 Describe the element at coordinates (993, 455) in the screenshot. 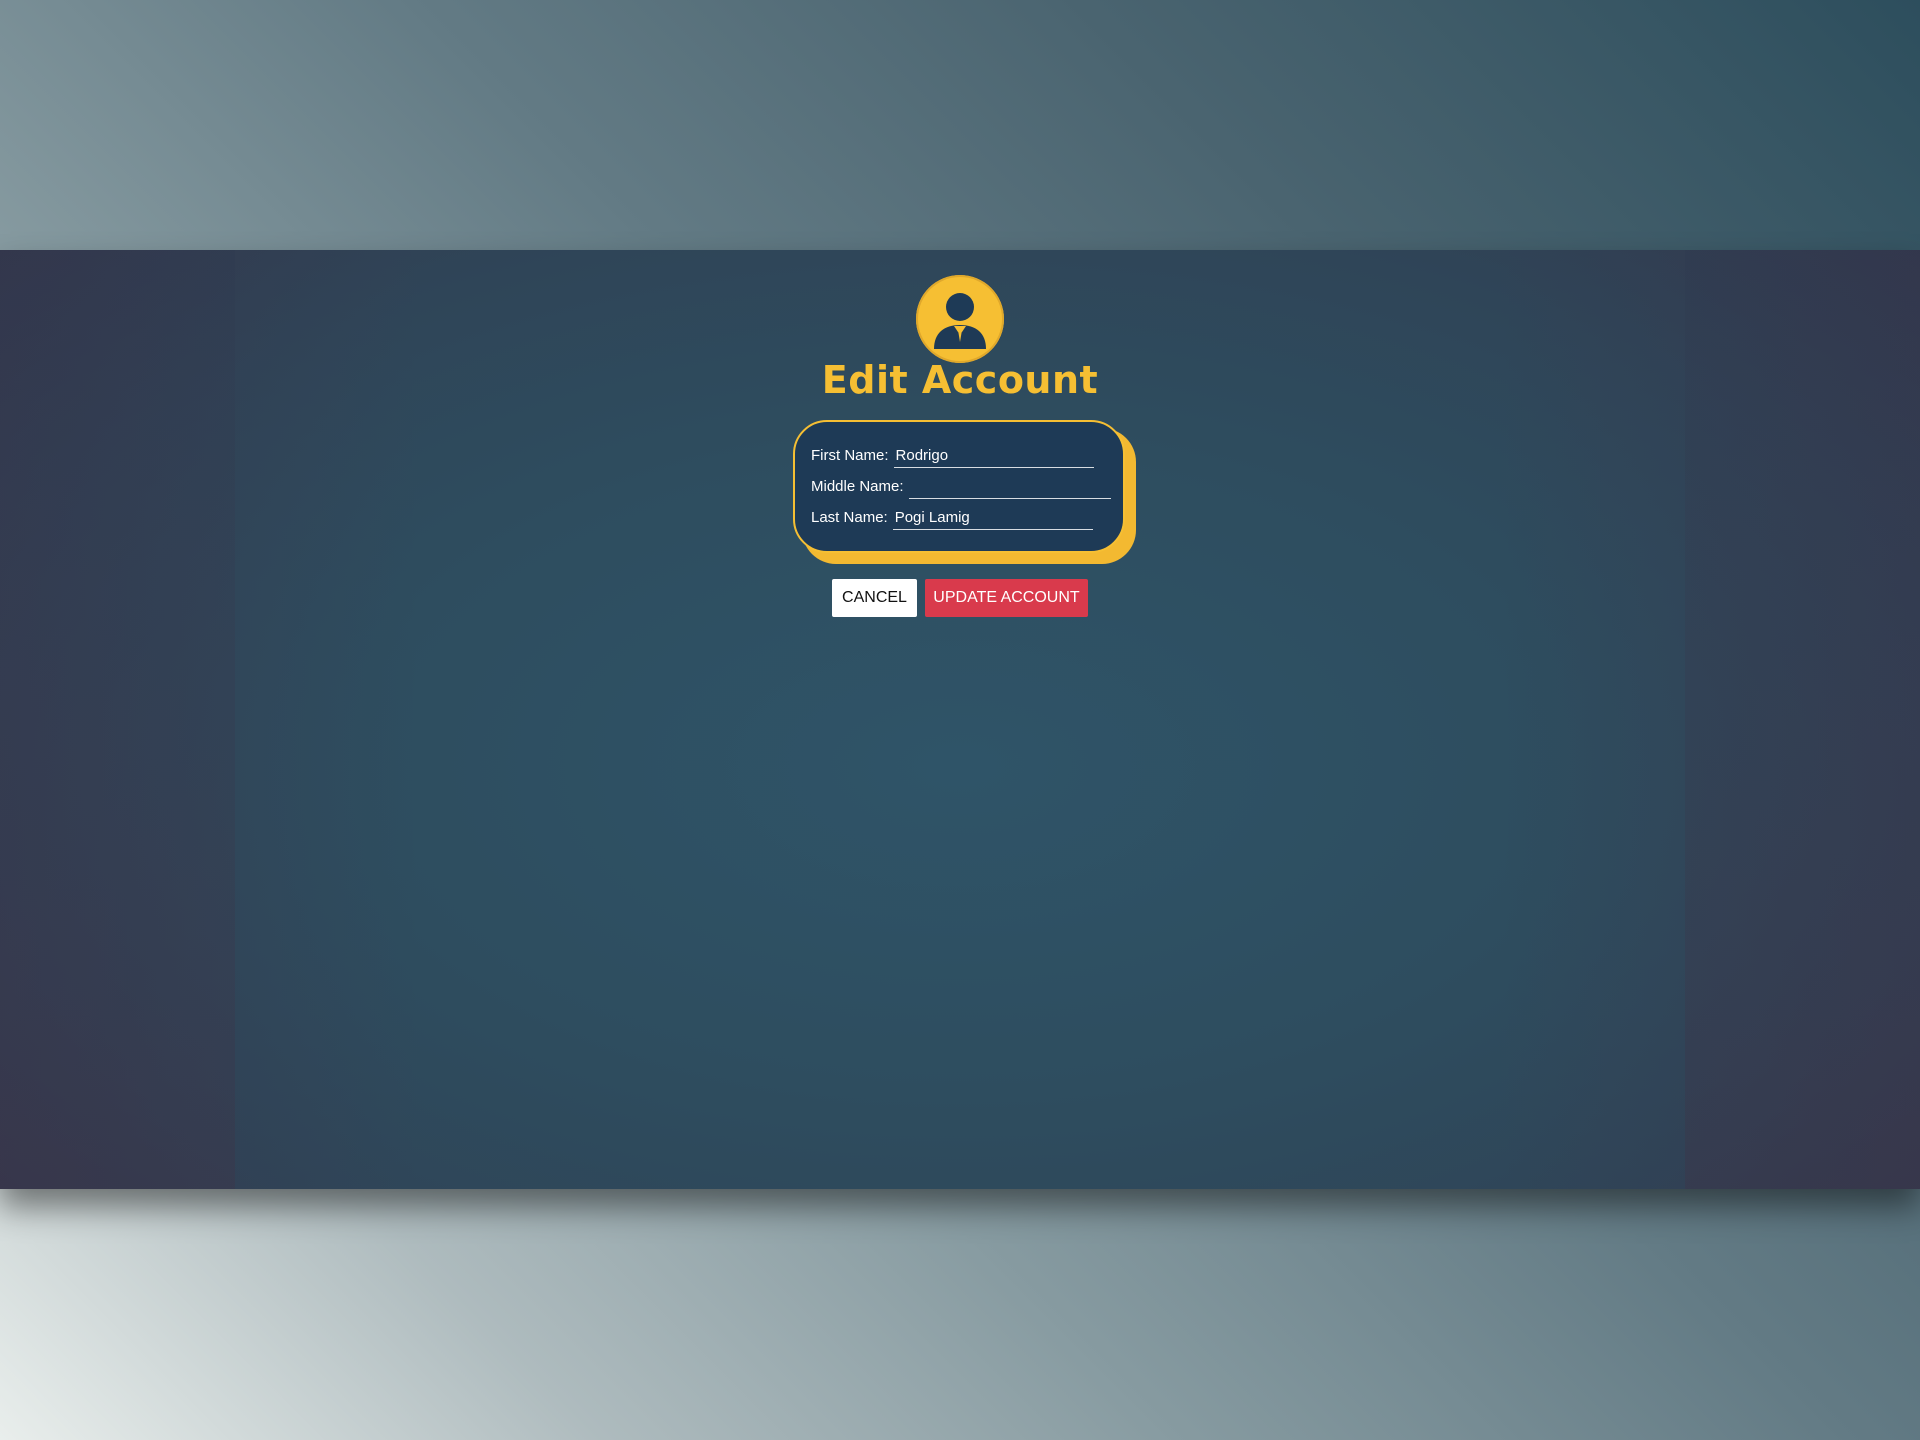

I see `first-name-input` at that location.